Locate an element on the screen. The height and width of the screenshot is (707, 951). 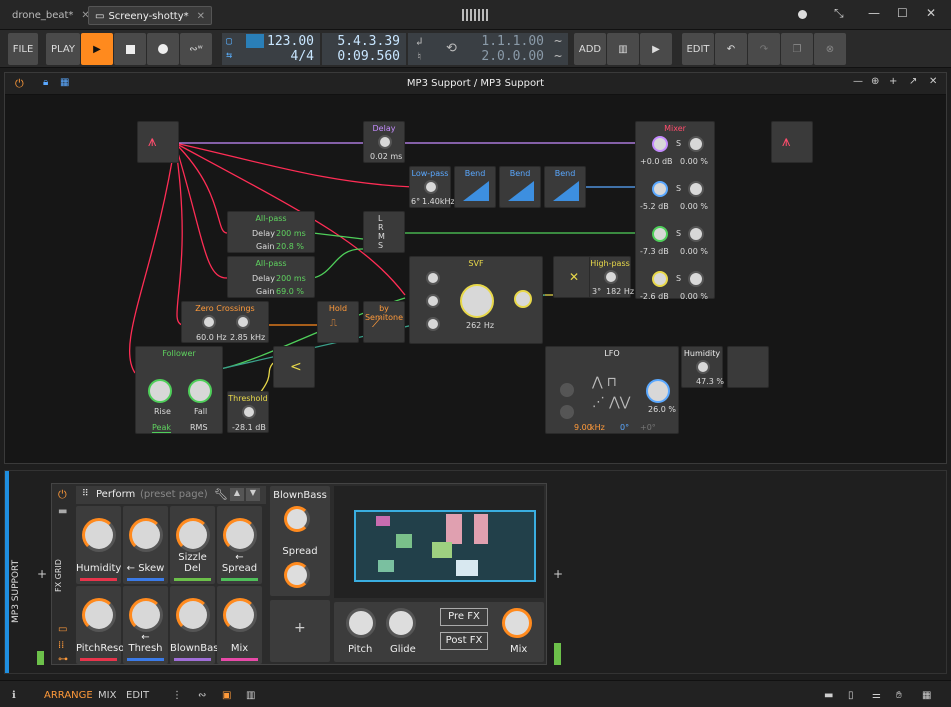
arrange-tab: ARRANGE is located at coordinates (68, 695).